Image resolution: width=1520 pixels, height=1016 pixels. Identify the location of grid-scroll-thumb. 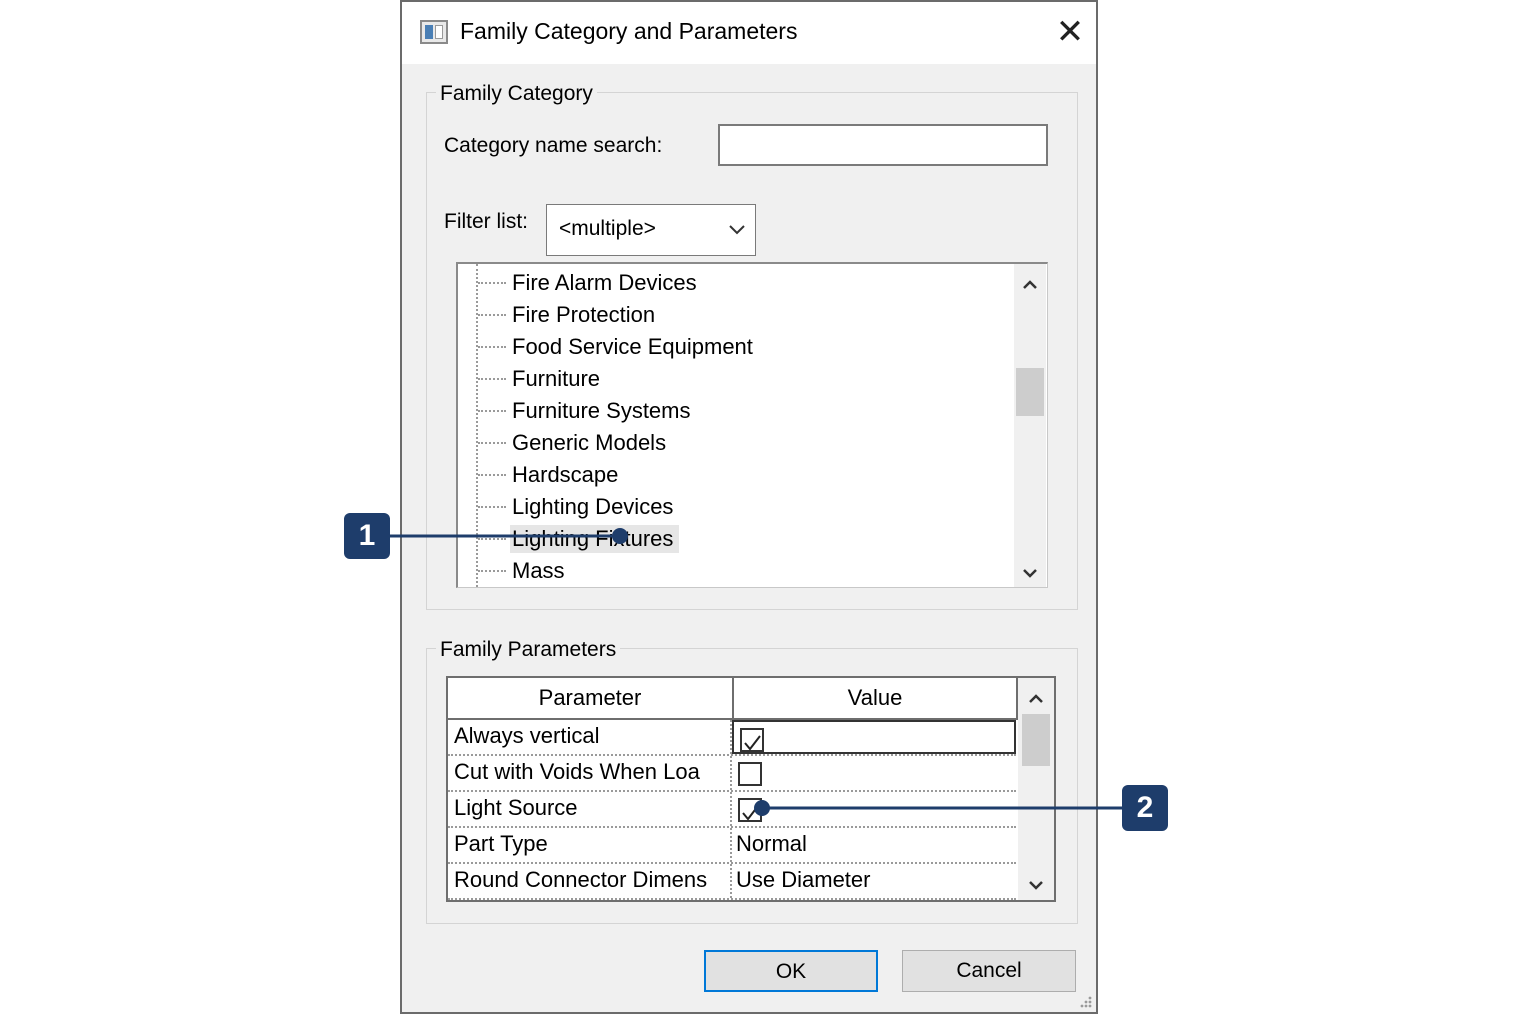
(1036, 740).